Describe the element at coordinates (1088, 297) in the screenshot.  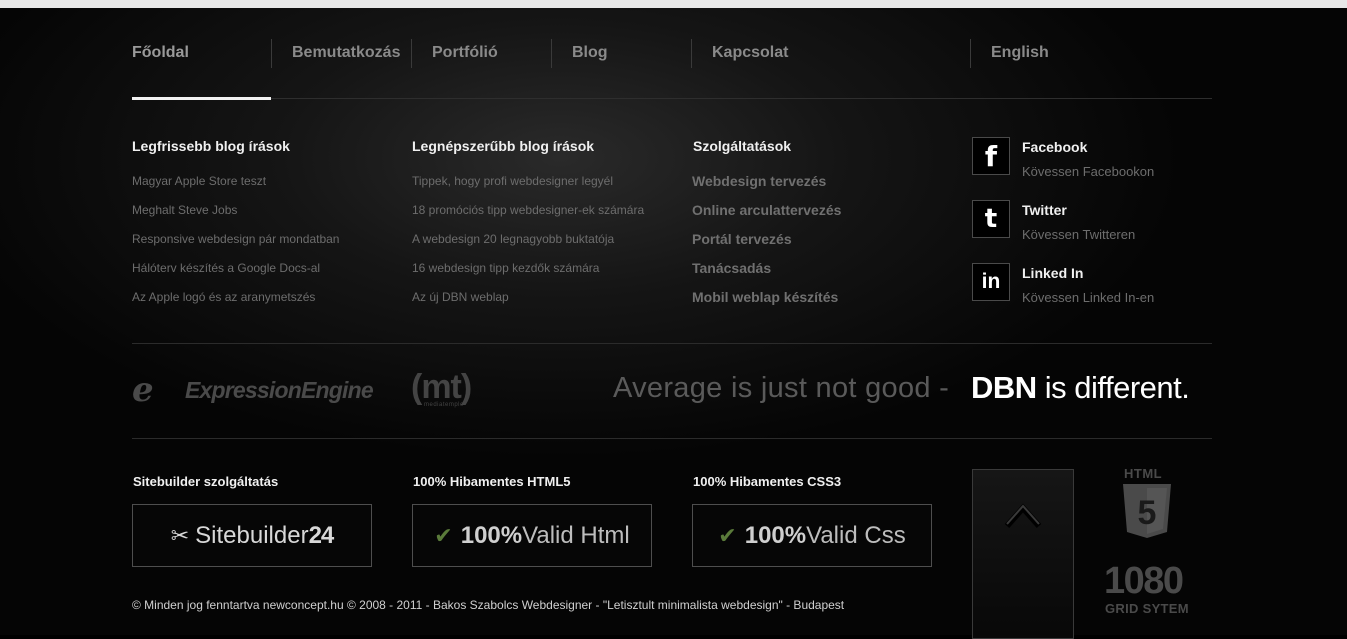
I see `linkedin-subtitle: Kövessen Linked In-en` at that location.